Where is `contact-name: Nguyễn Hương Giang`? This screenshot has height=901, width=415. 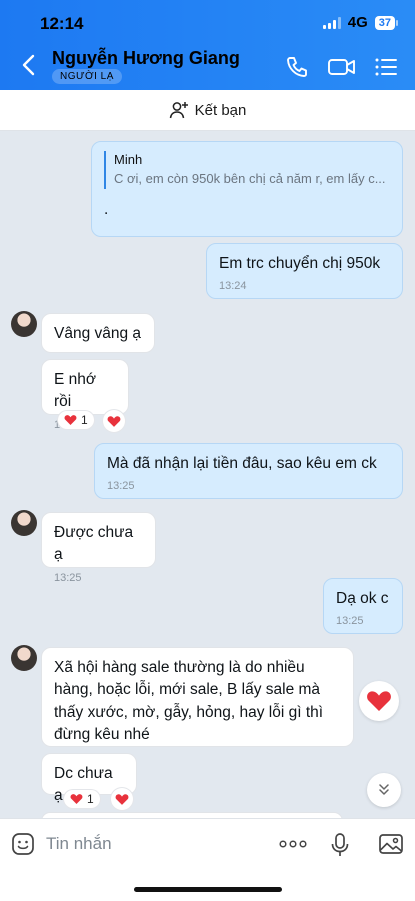 contact-name: Nguyễn Hương Giang is located at coordinates (146, 58).